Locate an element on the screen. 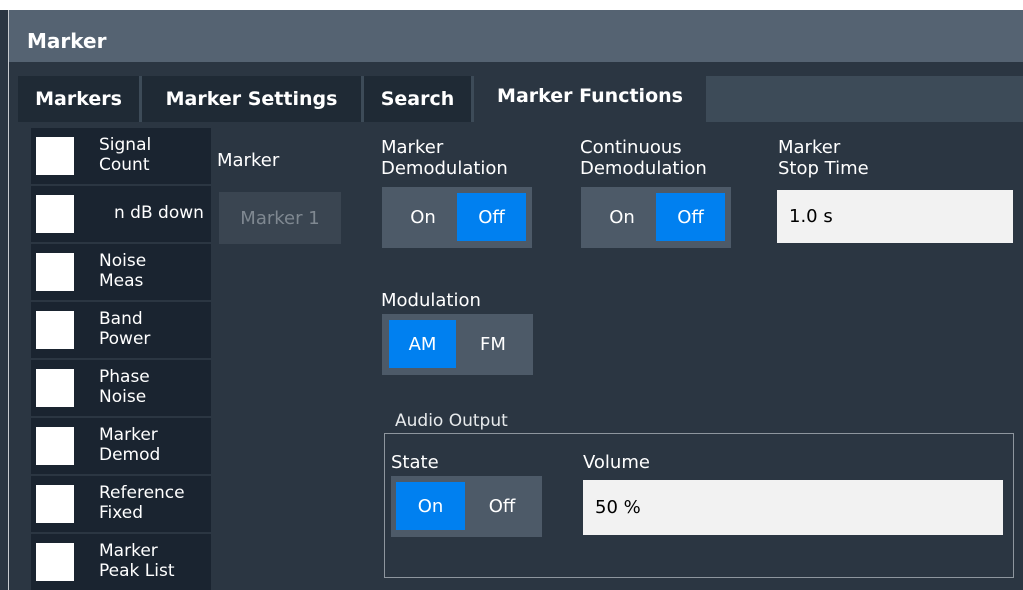 This screenshot has width=1023, height=590. tab-search: Search is located at coordinates (417, 99).